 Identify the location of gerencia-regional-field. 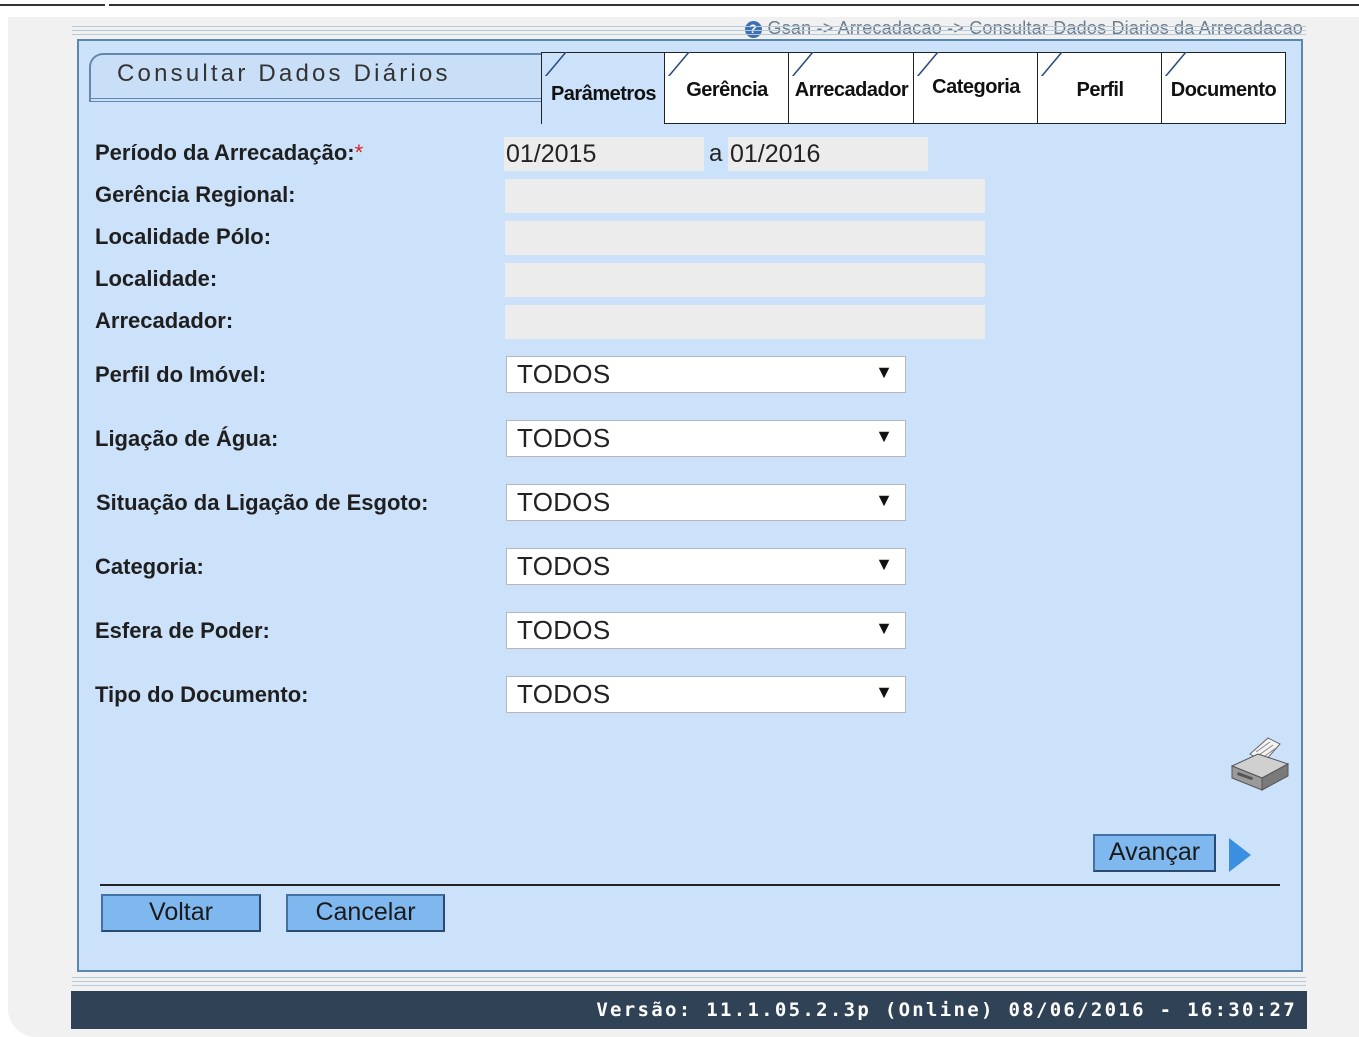
(745, 196).